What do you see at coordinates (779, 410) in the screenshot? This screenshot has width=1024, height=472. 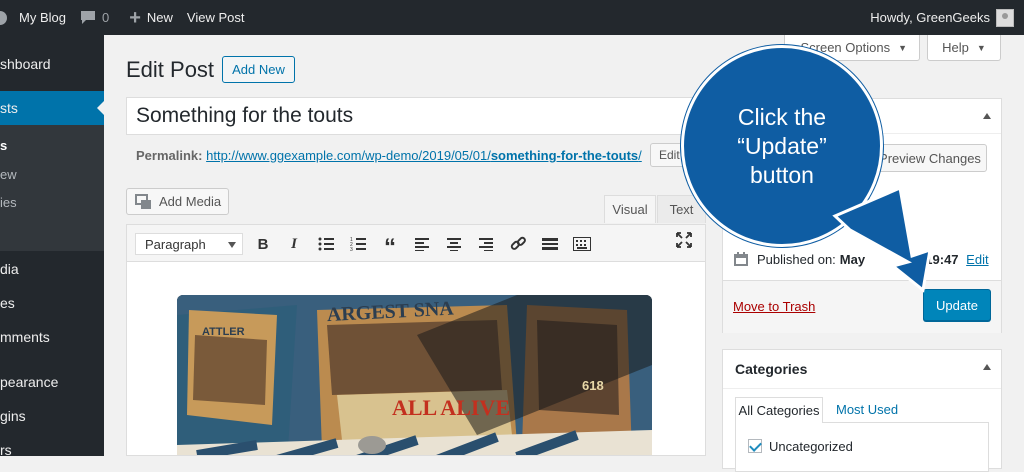 I see `tab-all-categories: All Categories` at bounding box center [779, 410].